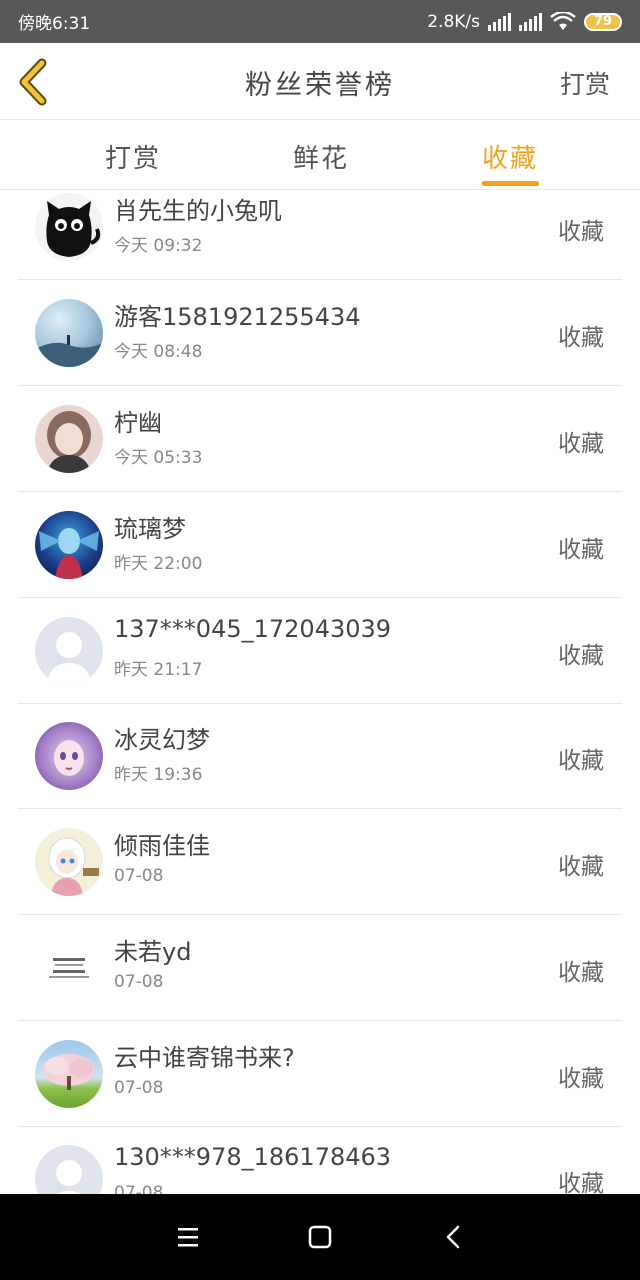 This screenshot has height=1280, width=640. I want to click on home-icon, so click(320, 1237).